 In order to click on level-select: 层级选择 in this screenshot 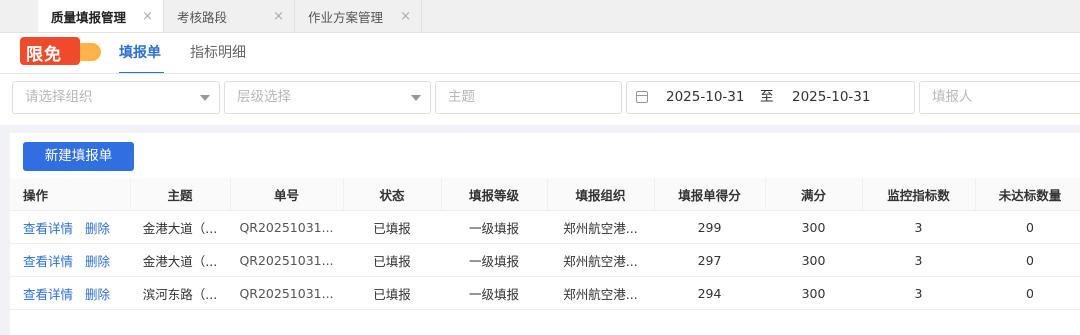, I will do `click(327, 97)`.